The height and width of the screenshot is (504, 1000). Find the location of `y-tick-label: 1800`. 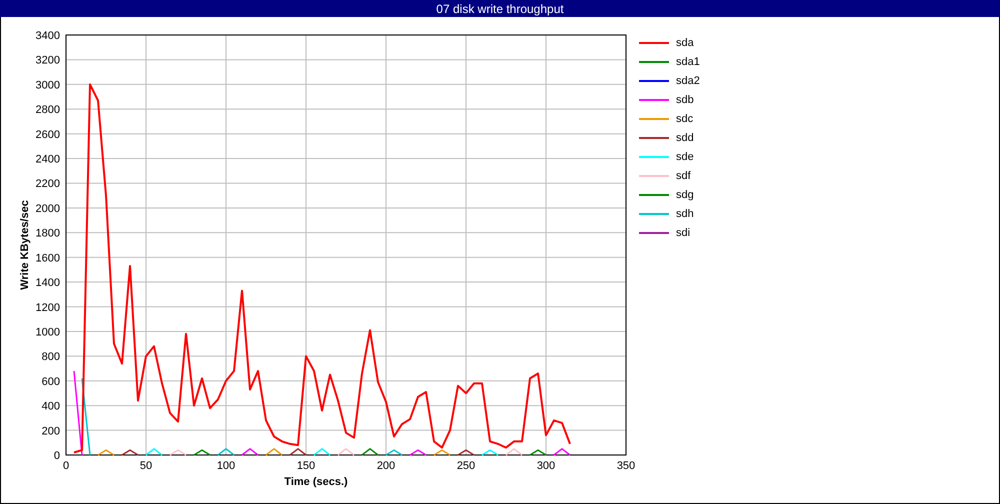

y-tick-label: 1800 is located at coordinates (48, 234).